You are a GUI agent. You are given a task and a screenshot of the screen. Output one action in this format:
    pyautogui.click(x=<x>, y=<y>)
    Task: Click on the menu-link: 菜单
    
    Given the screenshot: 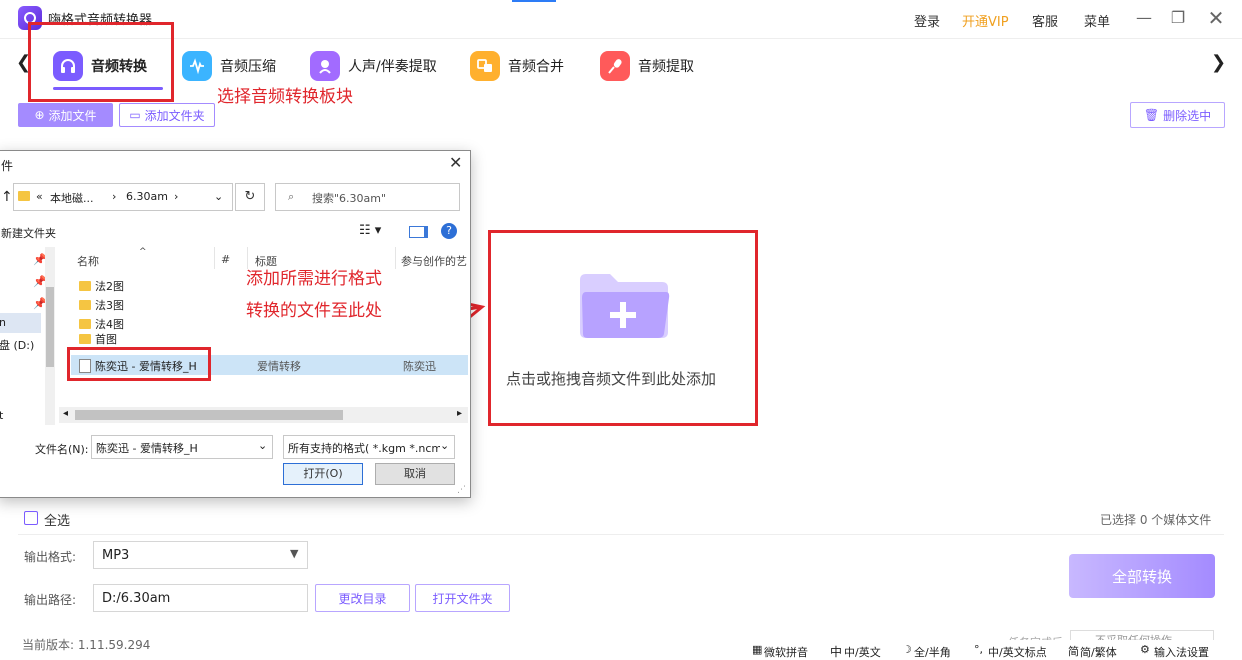 What is the action you would take?
    pyautogui.click(x=1097, y=20)
    